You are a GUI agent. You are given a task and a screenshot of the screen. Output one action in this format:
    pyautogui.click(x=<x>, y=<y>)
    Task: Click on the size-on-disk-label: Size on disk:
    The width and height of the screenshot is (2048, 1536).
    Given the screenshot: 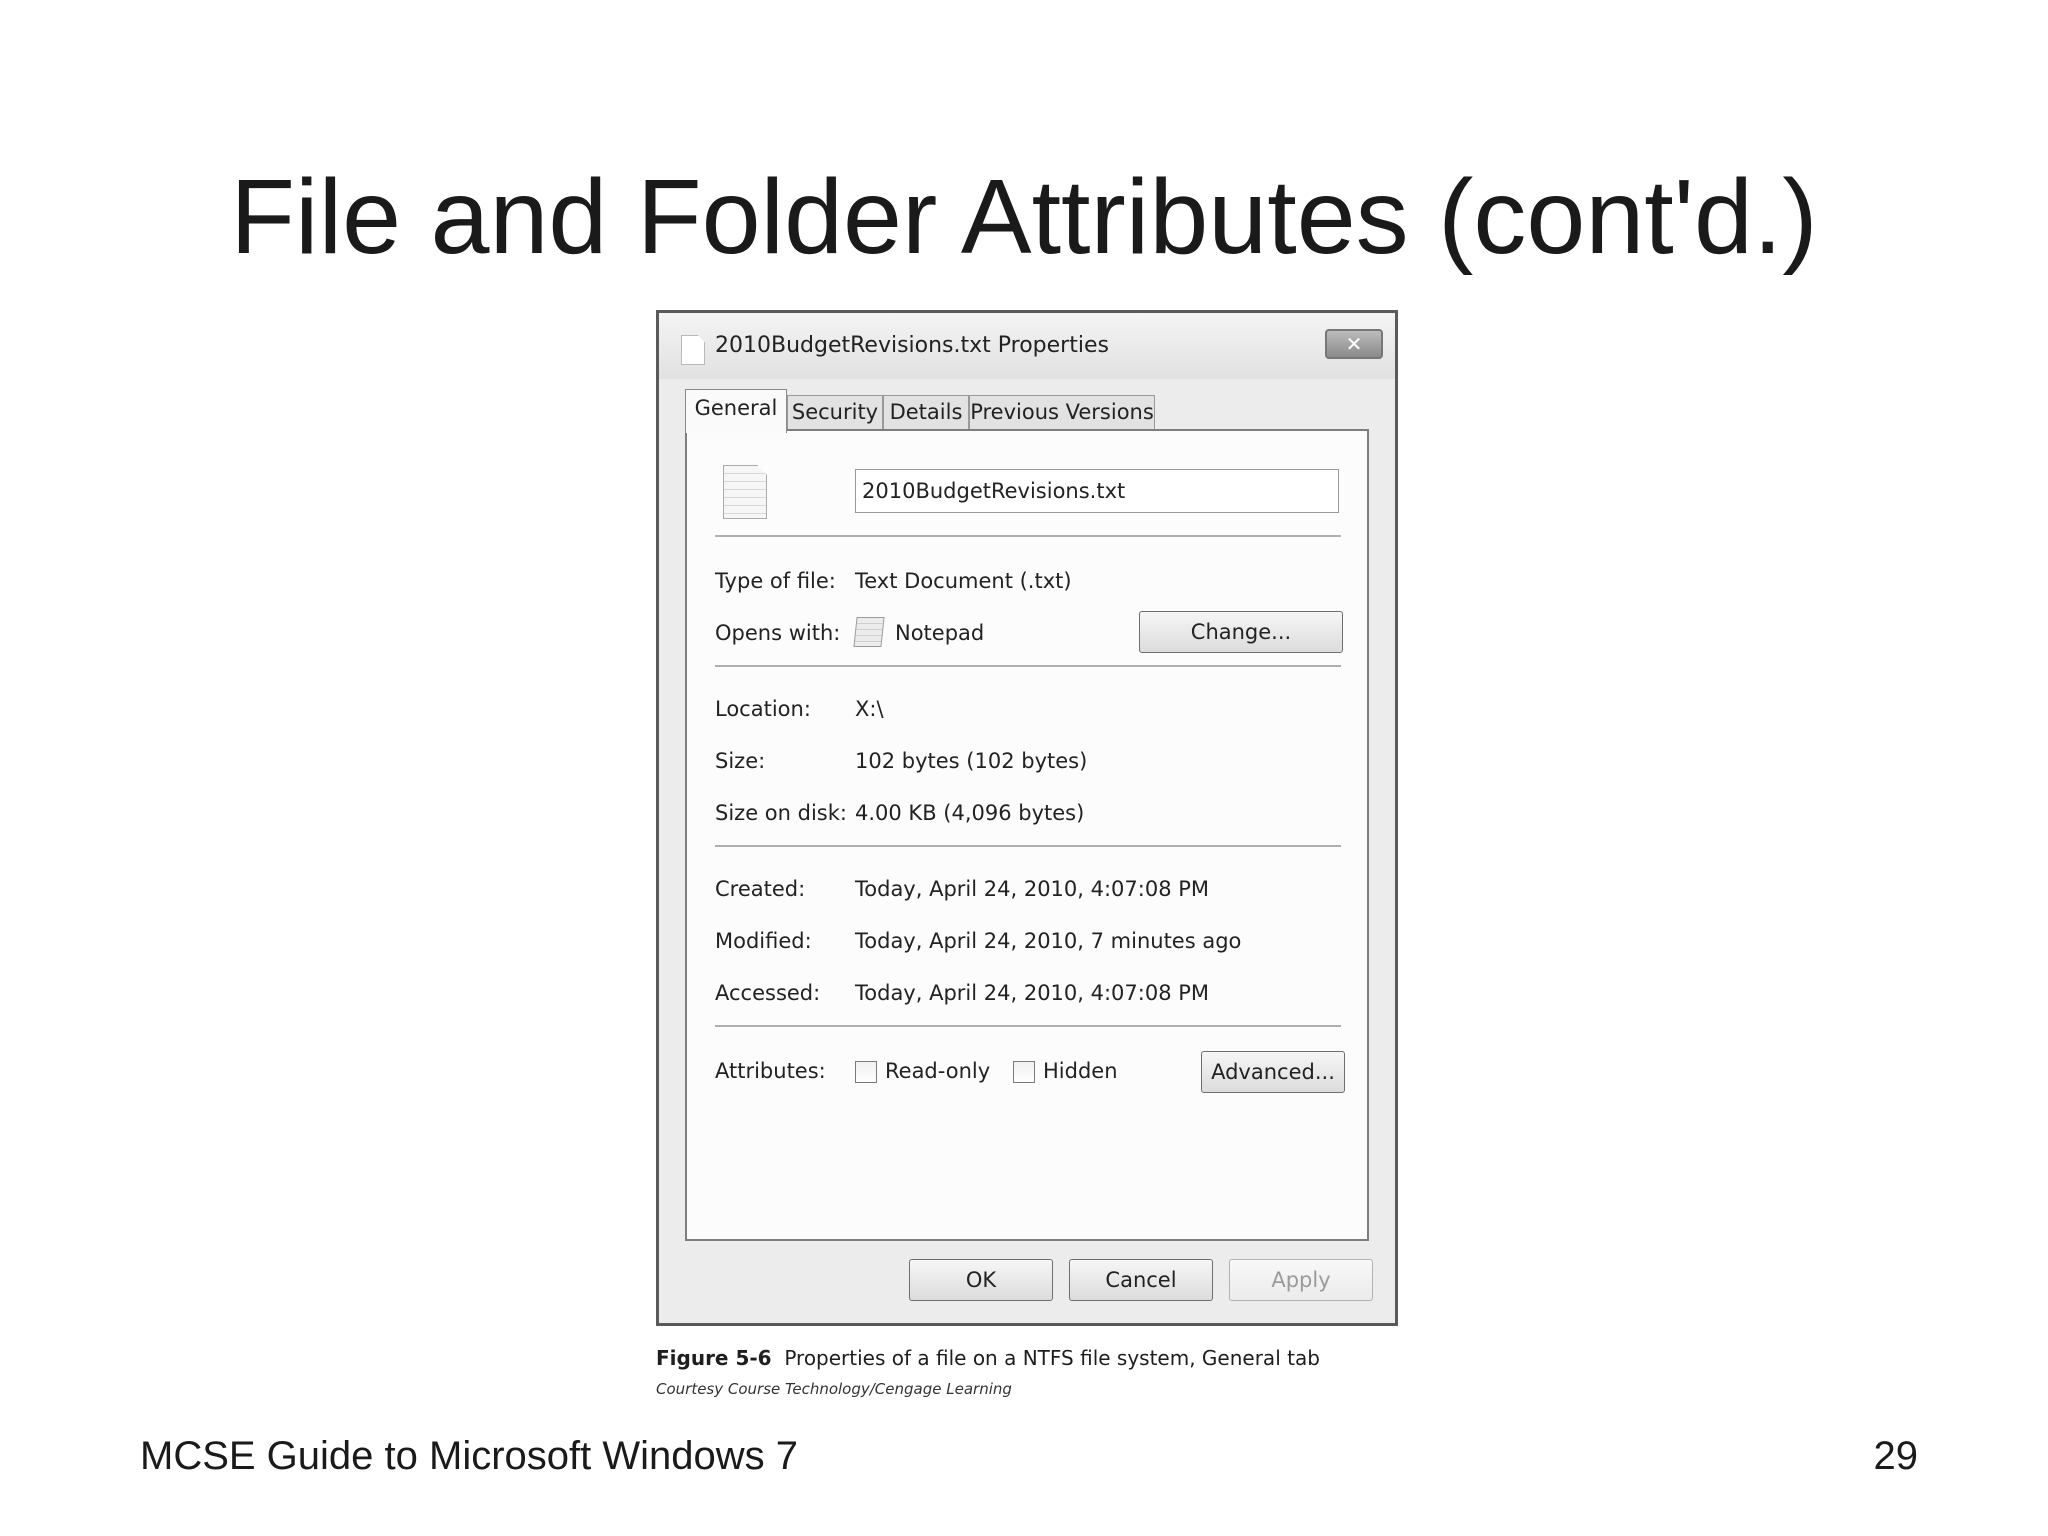 What is the action you would take?
    pyautogui.click(x=781, y=813)
    